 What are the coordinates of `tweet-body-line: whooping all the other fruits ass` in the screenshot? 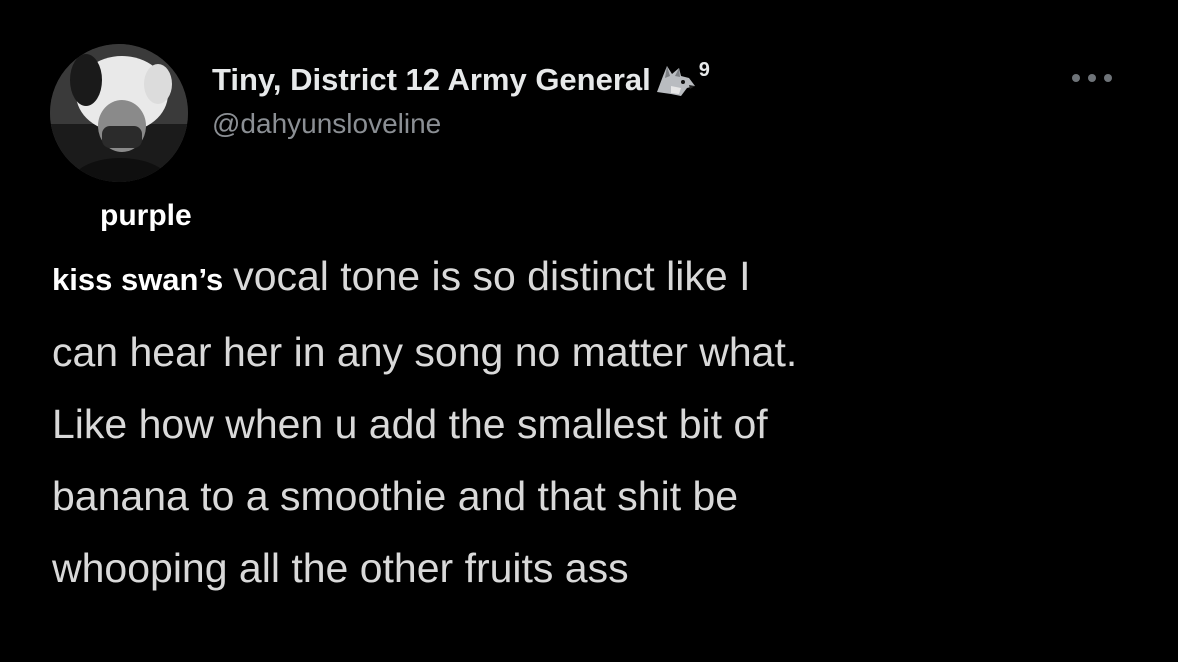 It's located at (340, 568).